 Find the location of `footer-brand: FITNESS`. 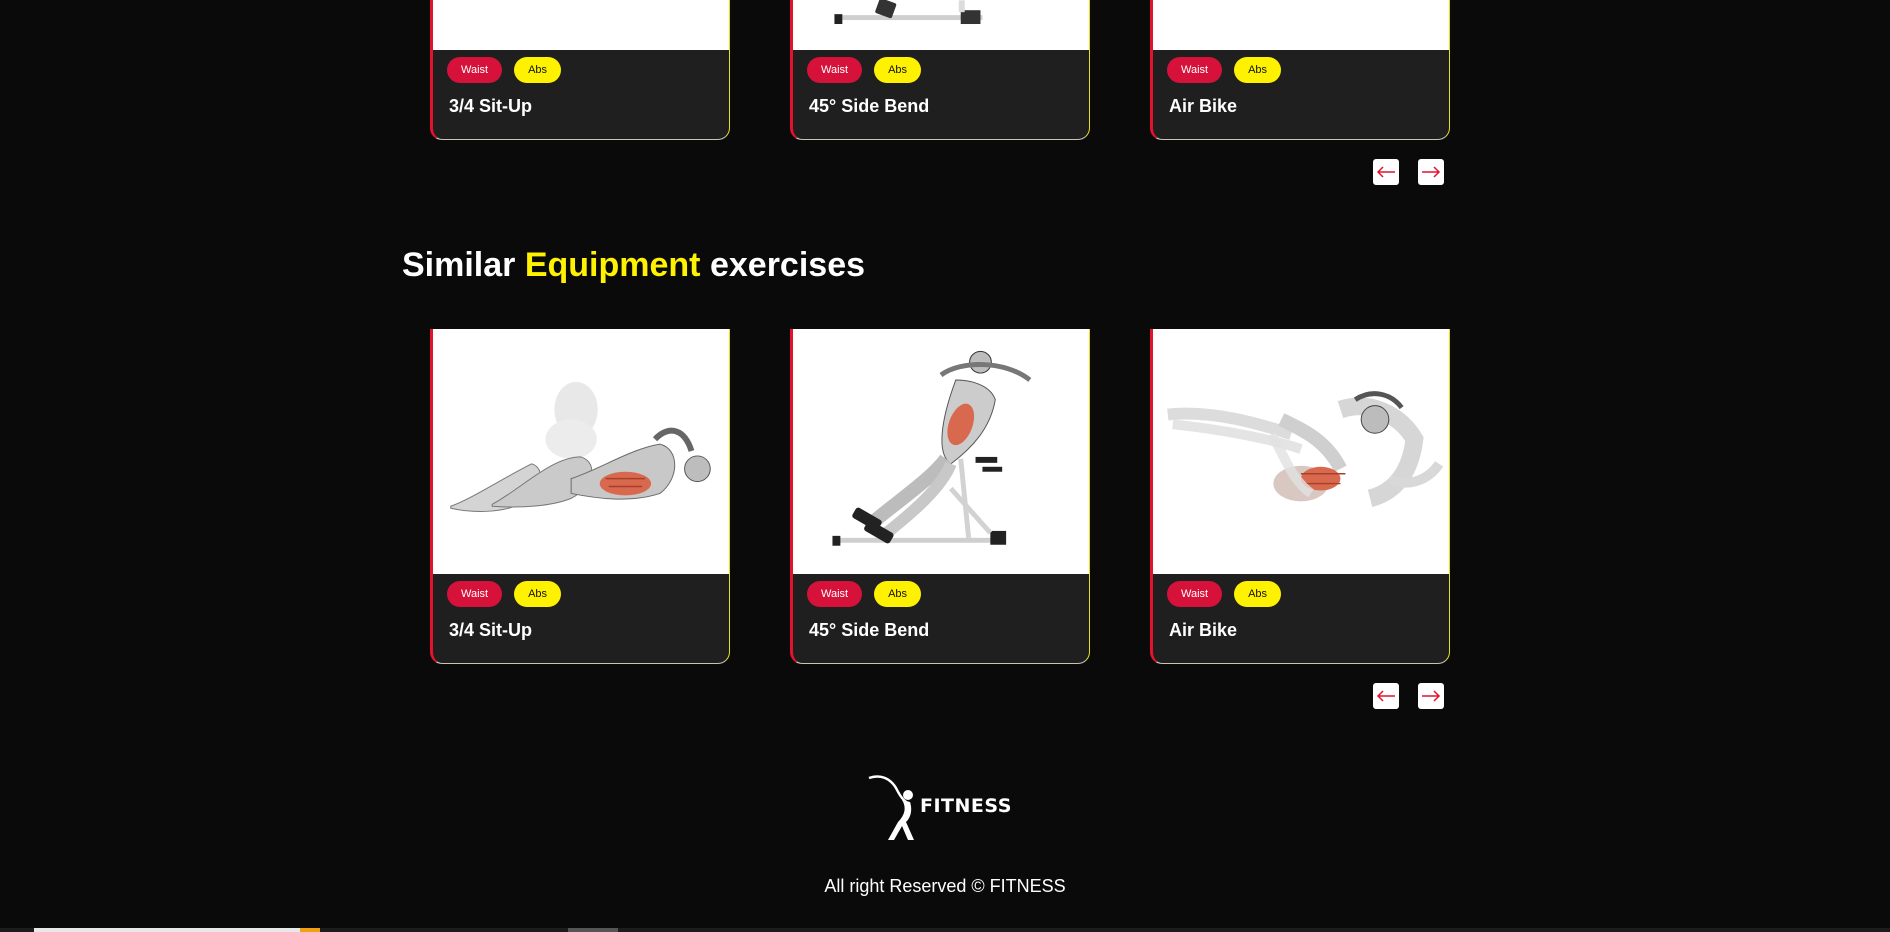

footer-brand: FITNESS is located at coordinates (966, 806).